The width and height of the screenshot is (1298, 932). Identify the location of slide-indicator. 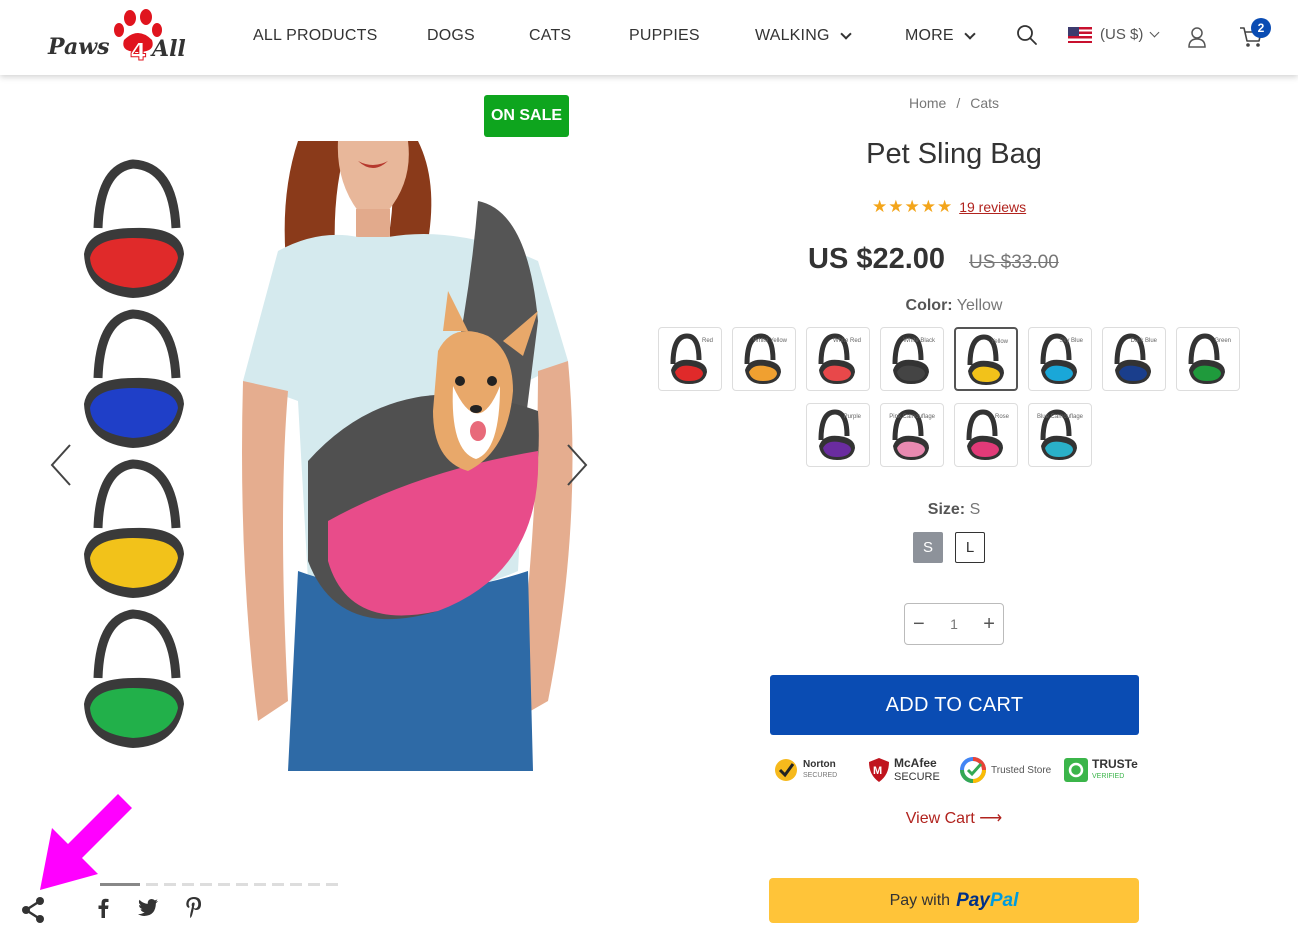
(219, 884).